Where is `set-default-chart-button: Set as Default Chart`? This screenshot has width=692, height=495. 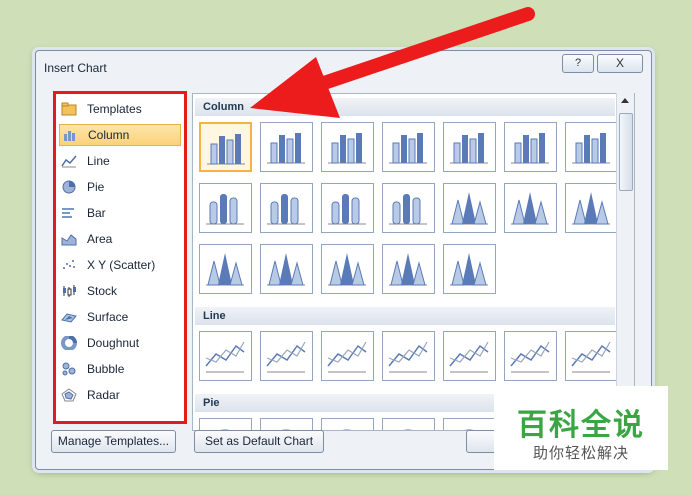 set-default-chart-button: Set as Default Chart is located at coordinates (259, 441).